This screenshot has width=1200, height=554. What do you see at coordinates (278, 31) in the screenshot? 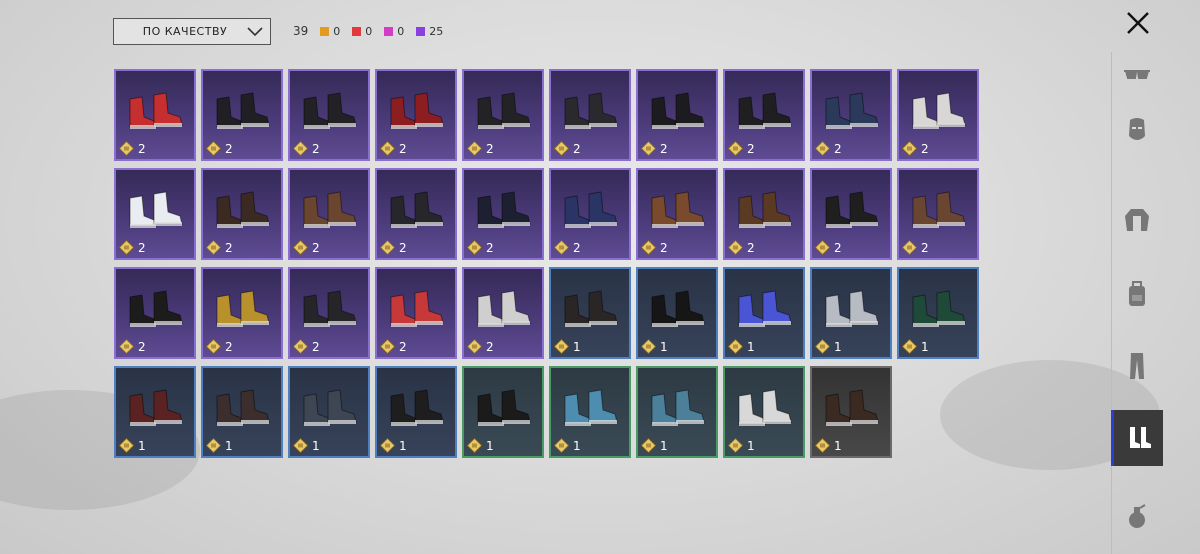
I see `top-bar: ПО КАЧЕСТВУ 39 0 0 0 25` at bounding box center [278, 31].